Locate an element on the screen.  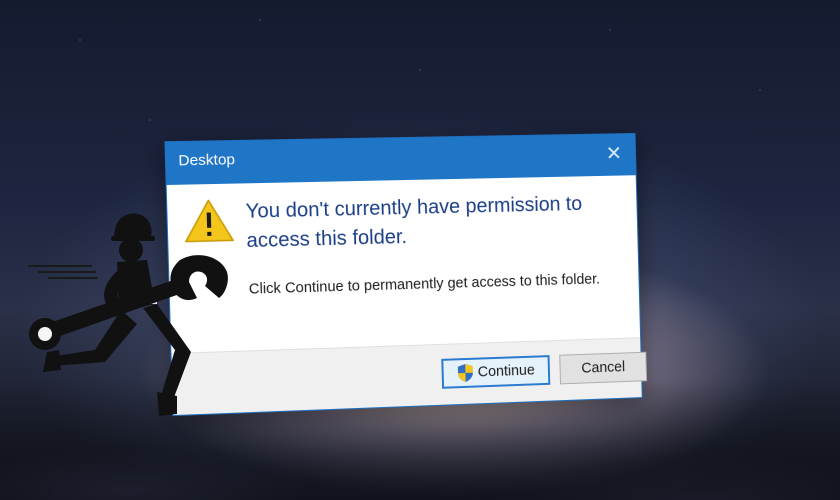
worker-with-wrench-icon is located at coordinates (135, 315).